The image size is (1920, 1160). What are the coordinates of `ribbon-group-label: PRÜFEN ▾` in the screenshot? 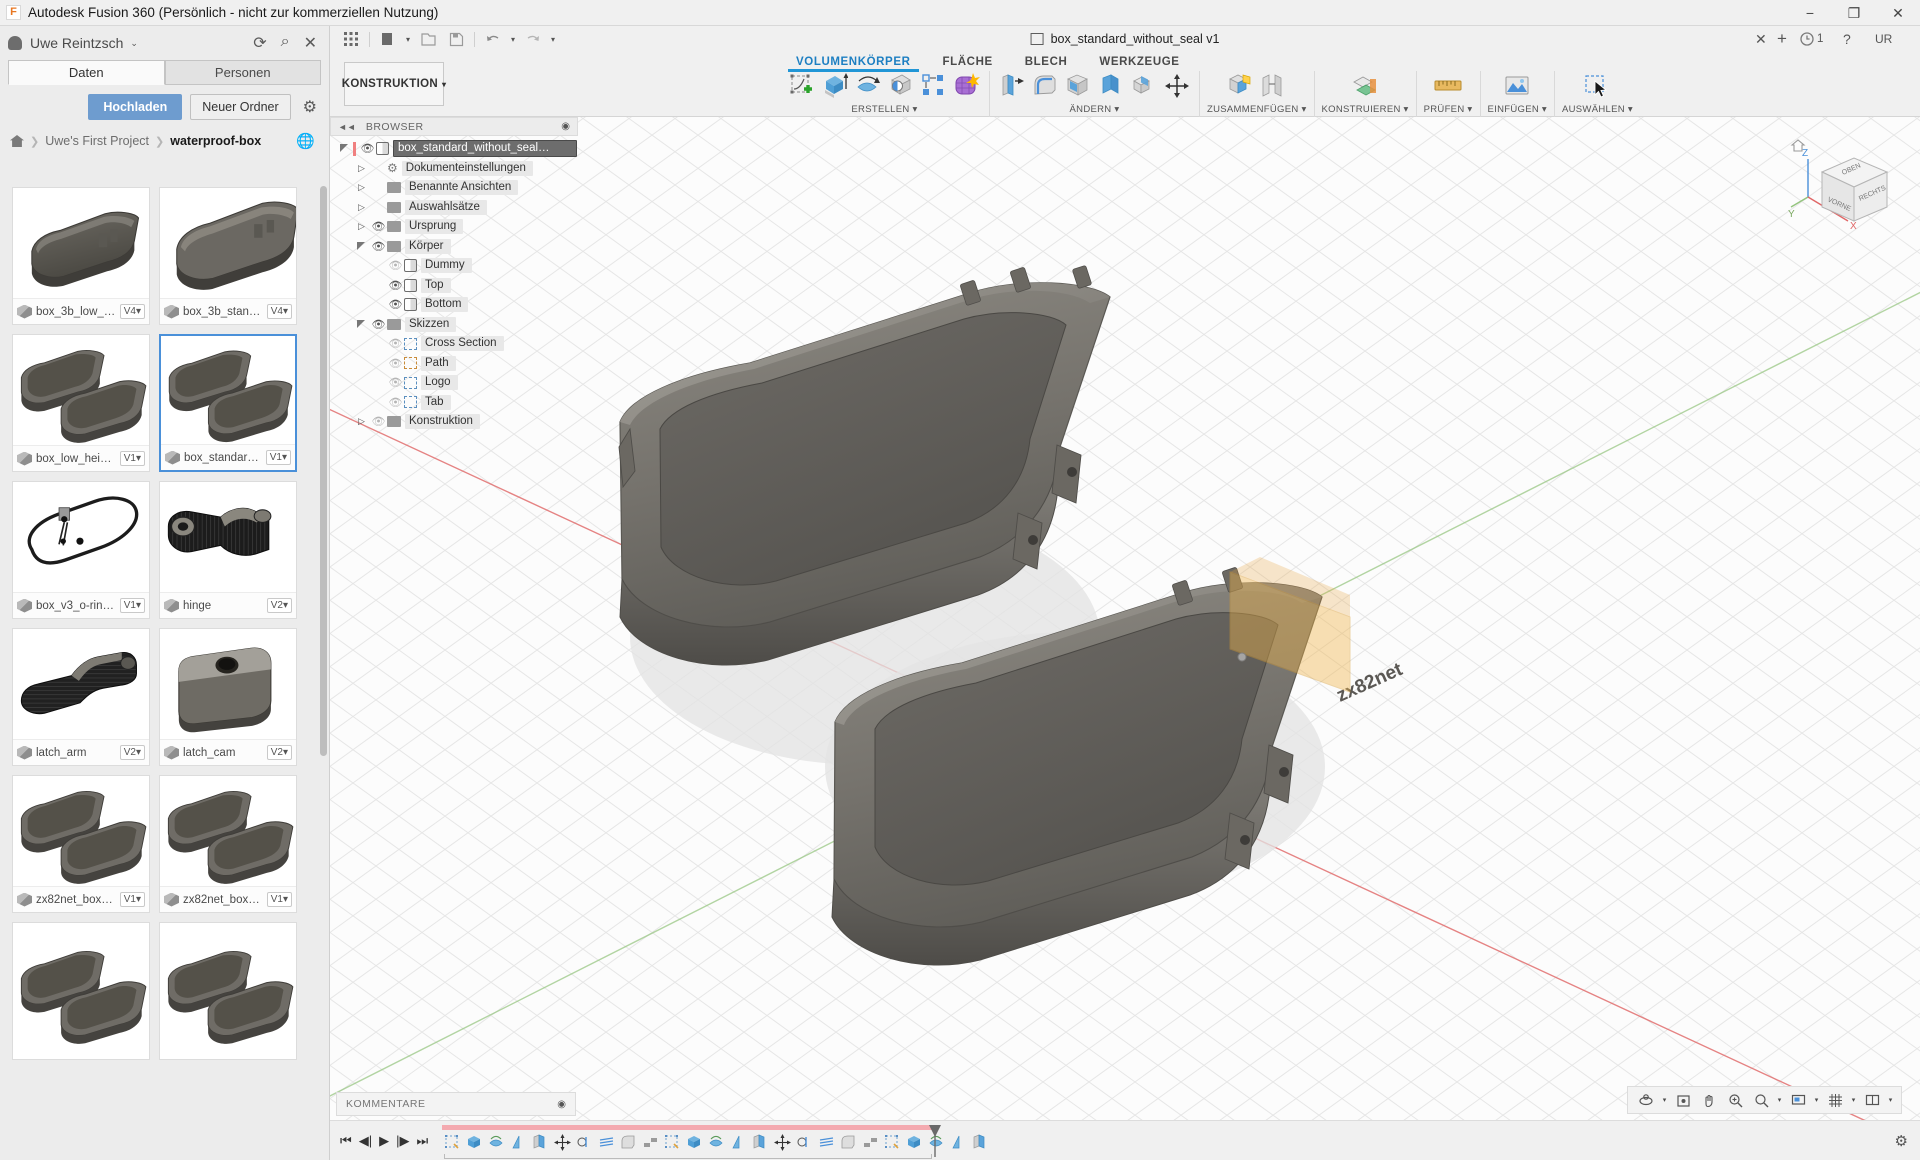 It's located at (1448, 109).